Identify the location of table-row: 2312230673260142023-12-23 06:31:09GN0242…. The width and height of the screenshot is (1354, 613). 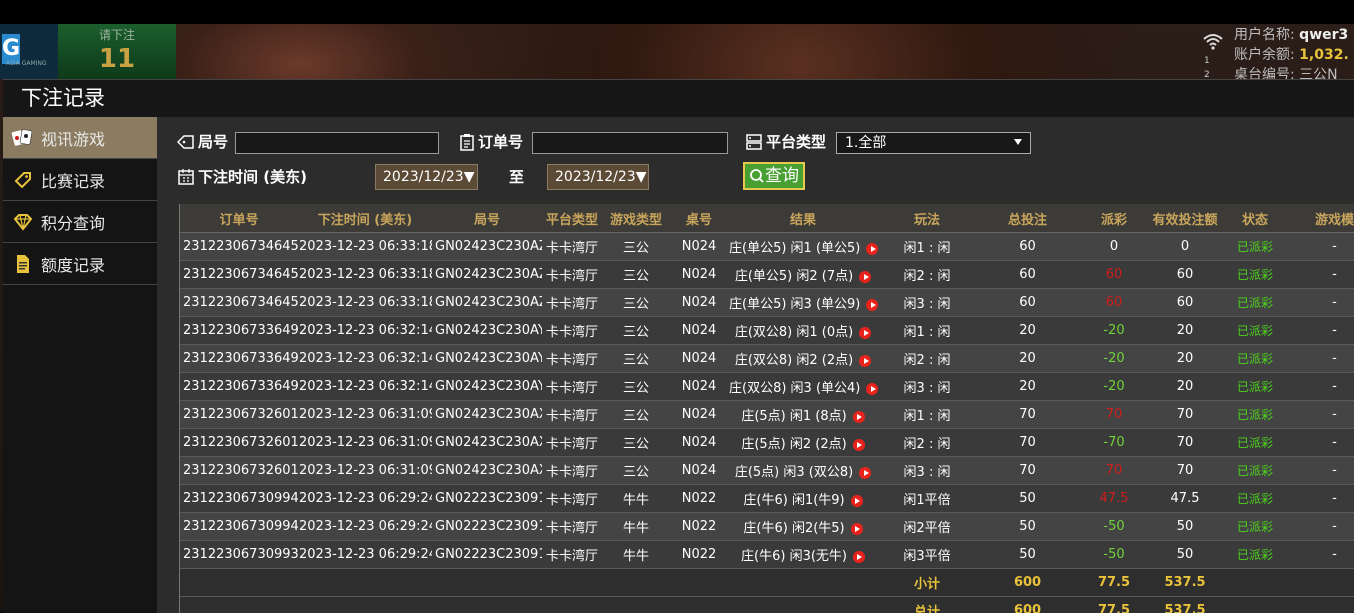
(767, 471).